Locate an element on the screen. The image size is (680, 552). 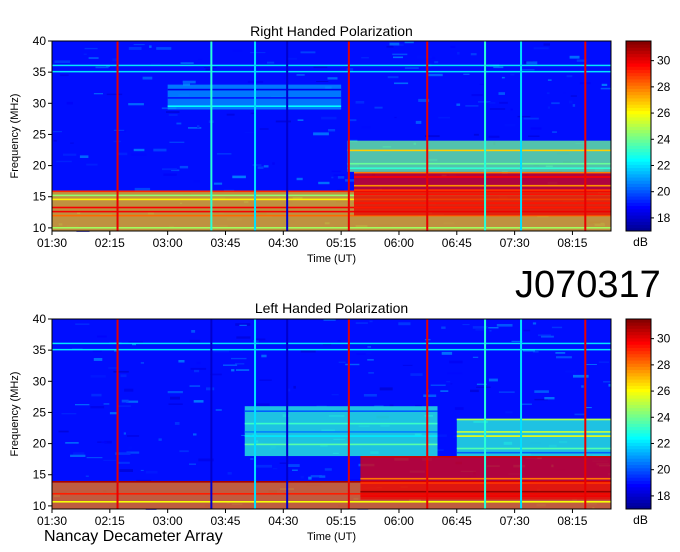
x-tick-label: 06:00 is located at coordinates (399, 243).